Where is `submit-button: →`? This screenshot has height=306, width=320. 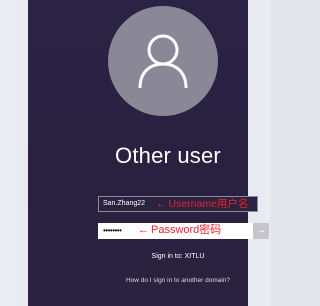 submit-button: → is located at coordinates (261, 231).